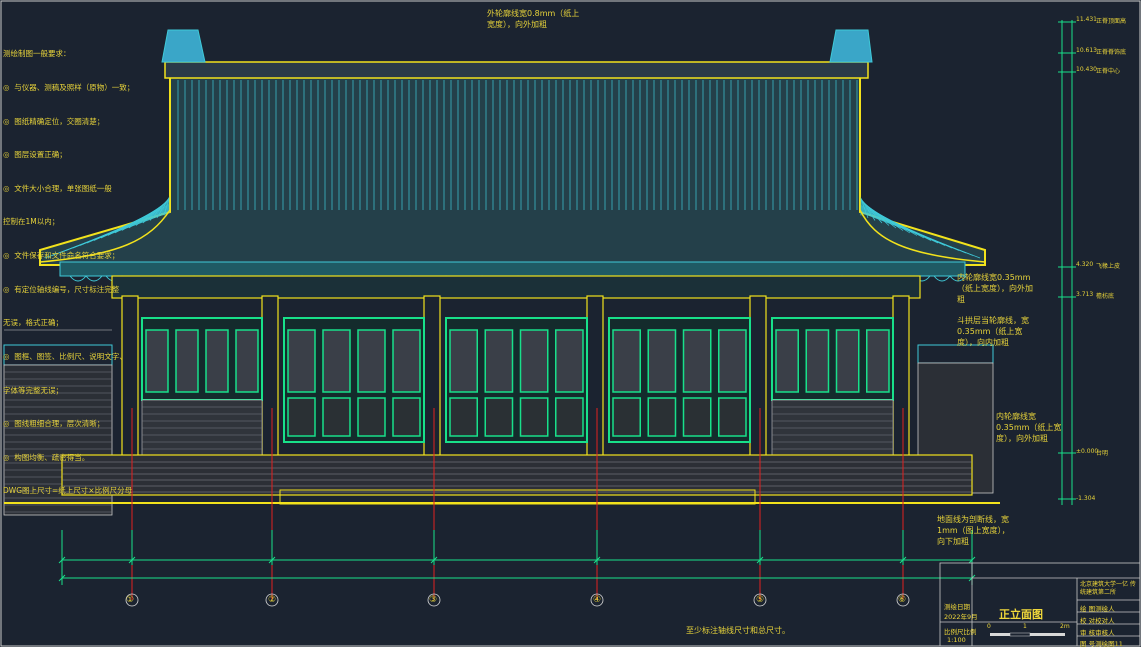 The height and width of the screenshot is (647, 1141). What do you see at coordinates (1086, 69) in the screenshot?
I see `level-value: 10.430` at bounding box center [1086, 69].